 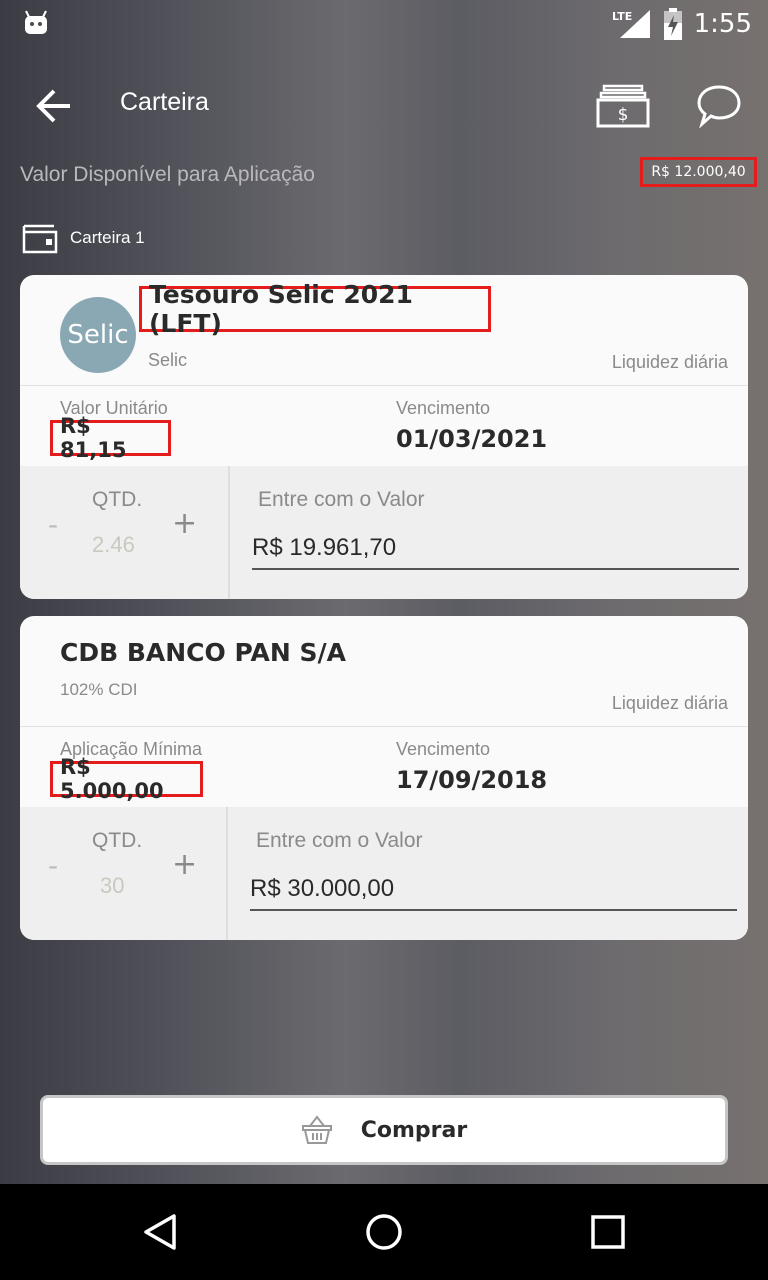 What do you see at coordinates (634, 24) in the screenshot?
I see `lte-signal-icon` at bounding box center [634, 24].